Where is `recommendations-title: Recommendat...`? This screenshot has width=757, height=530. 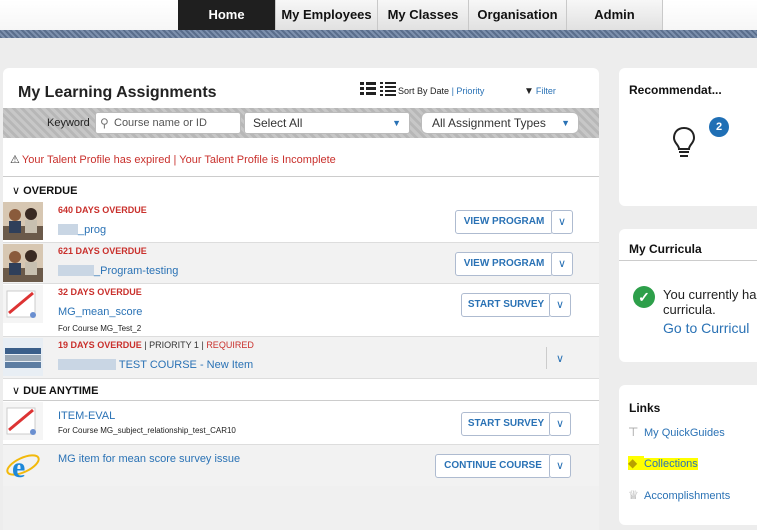 recommendations-title: Recommendat... is located at coordinates (675, 90).